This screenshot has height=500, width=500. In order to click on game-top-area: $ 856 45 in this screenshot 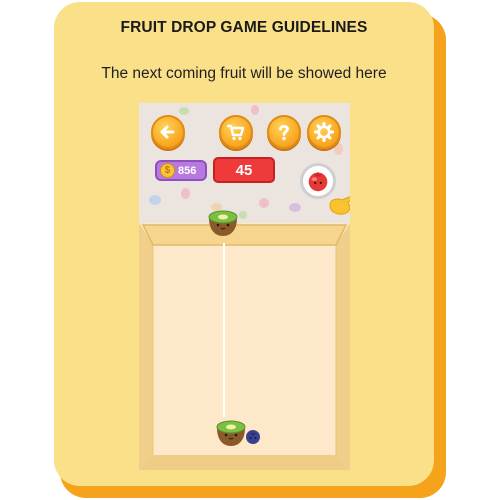, I will do `click(244, 168)`.